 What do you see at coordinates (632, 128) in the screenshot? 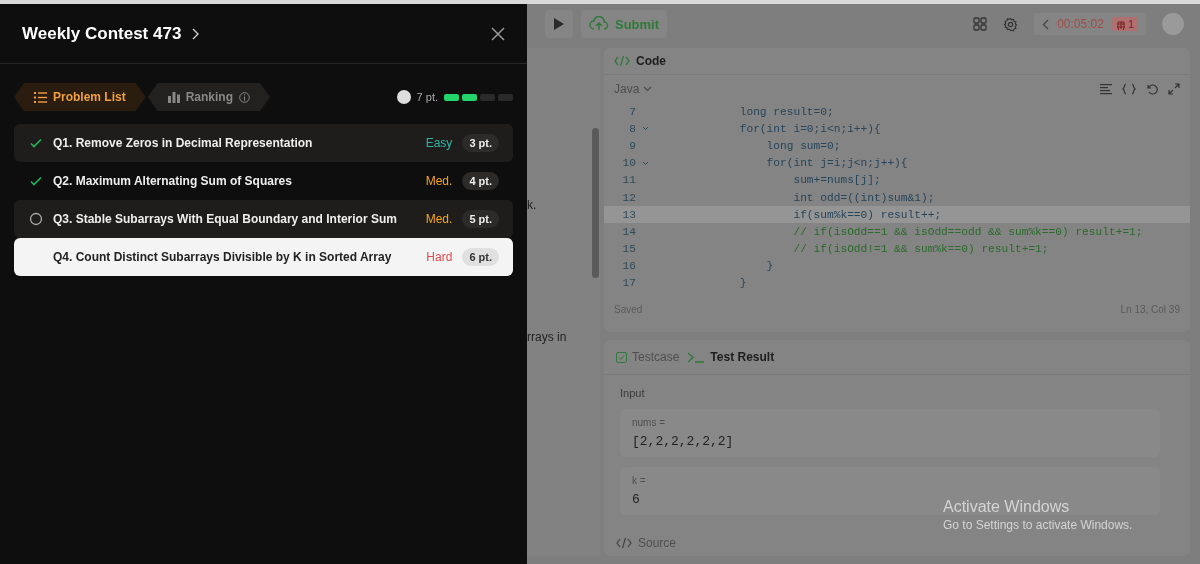
I see `line-number: 8` at bounding box center [632, 128].